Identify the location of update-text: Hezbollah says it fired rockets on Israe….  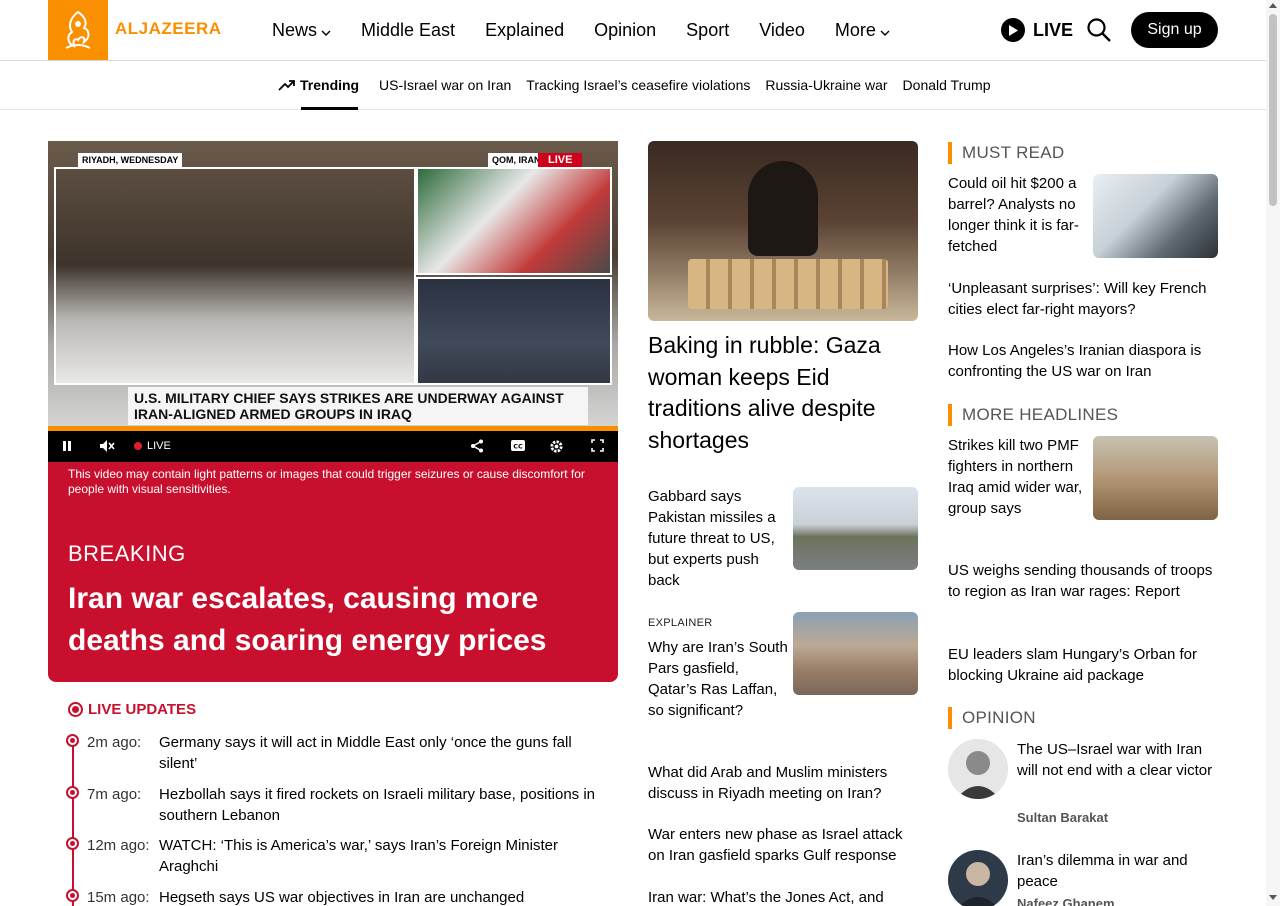
(381, 805).